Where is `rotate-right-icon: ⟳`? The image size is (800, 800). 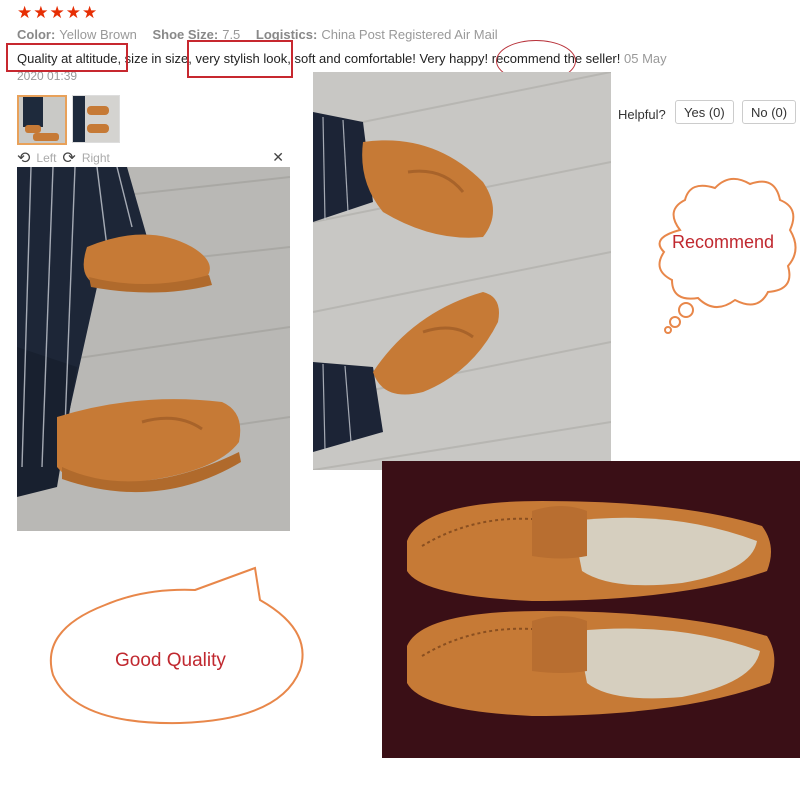
rotate-right-icon: ⟳ is located at coordinates (68, 158).